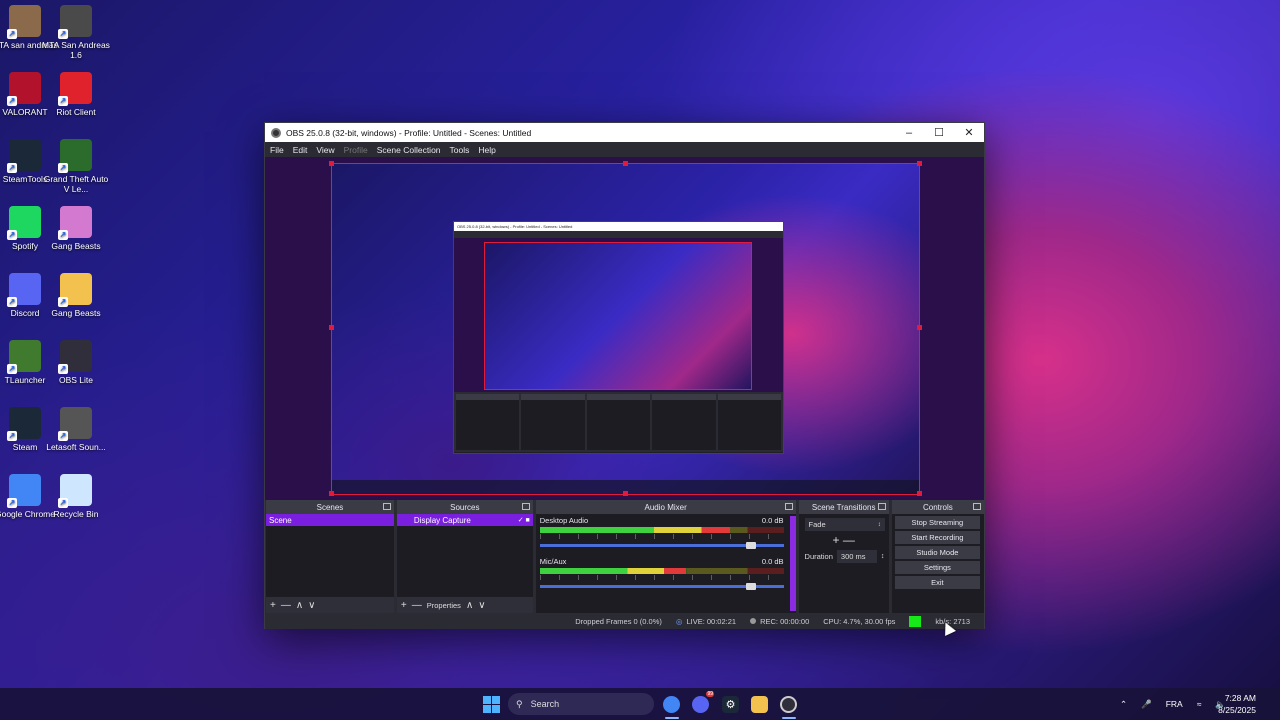 The image size is (1280, 720). Describe the element at coordinates (937, 582) in the screenshot. I see `exit-button: Exit` at that location.